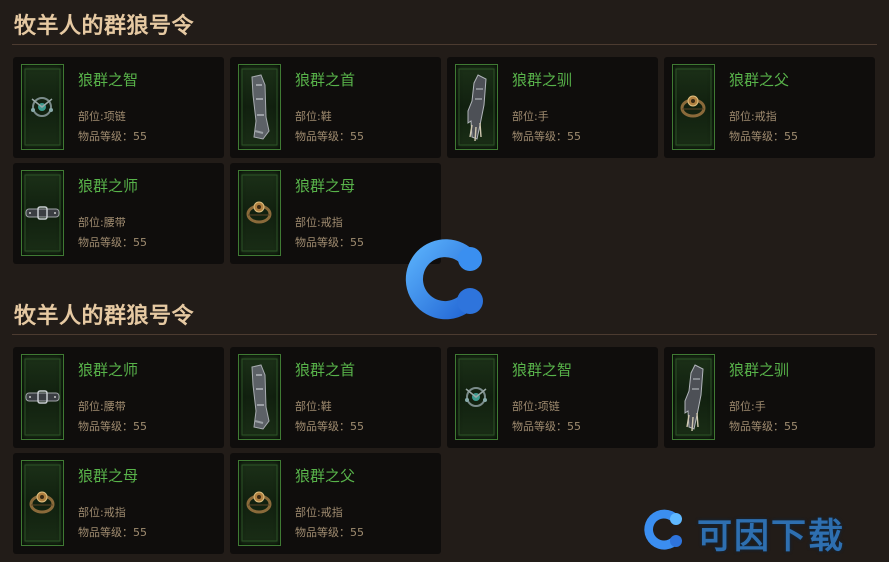 The width and height of the screenshot is (889, 562). Describe the element at coordinates (663, 529) in the screenshot. I see `watermark-small-logo-icon` at that location.